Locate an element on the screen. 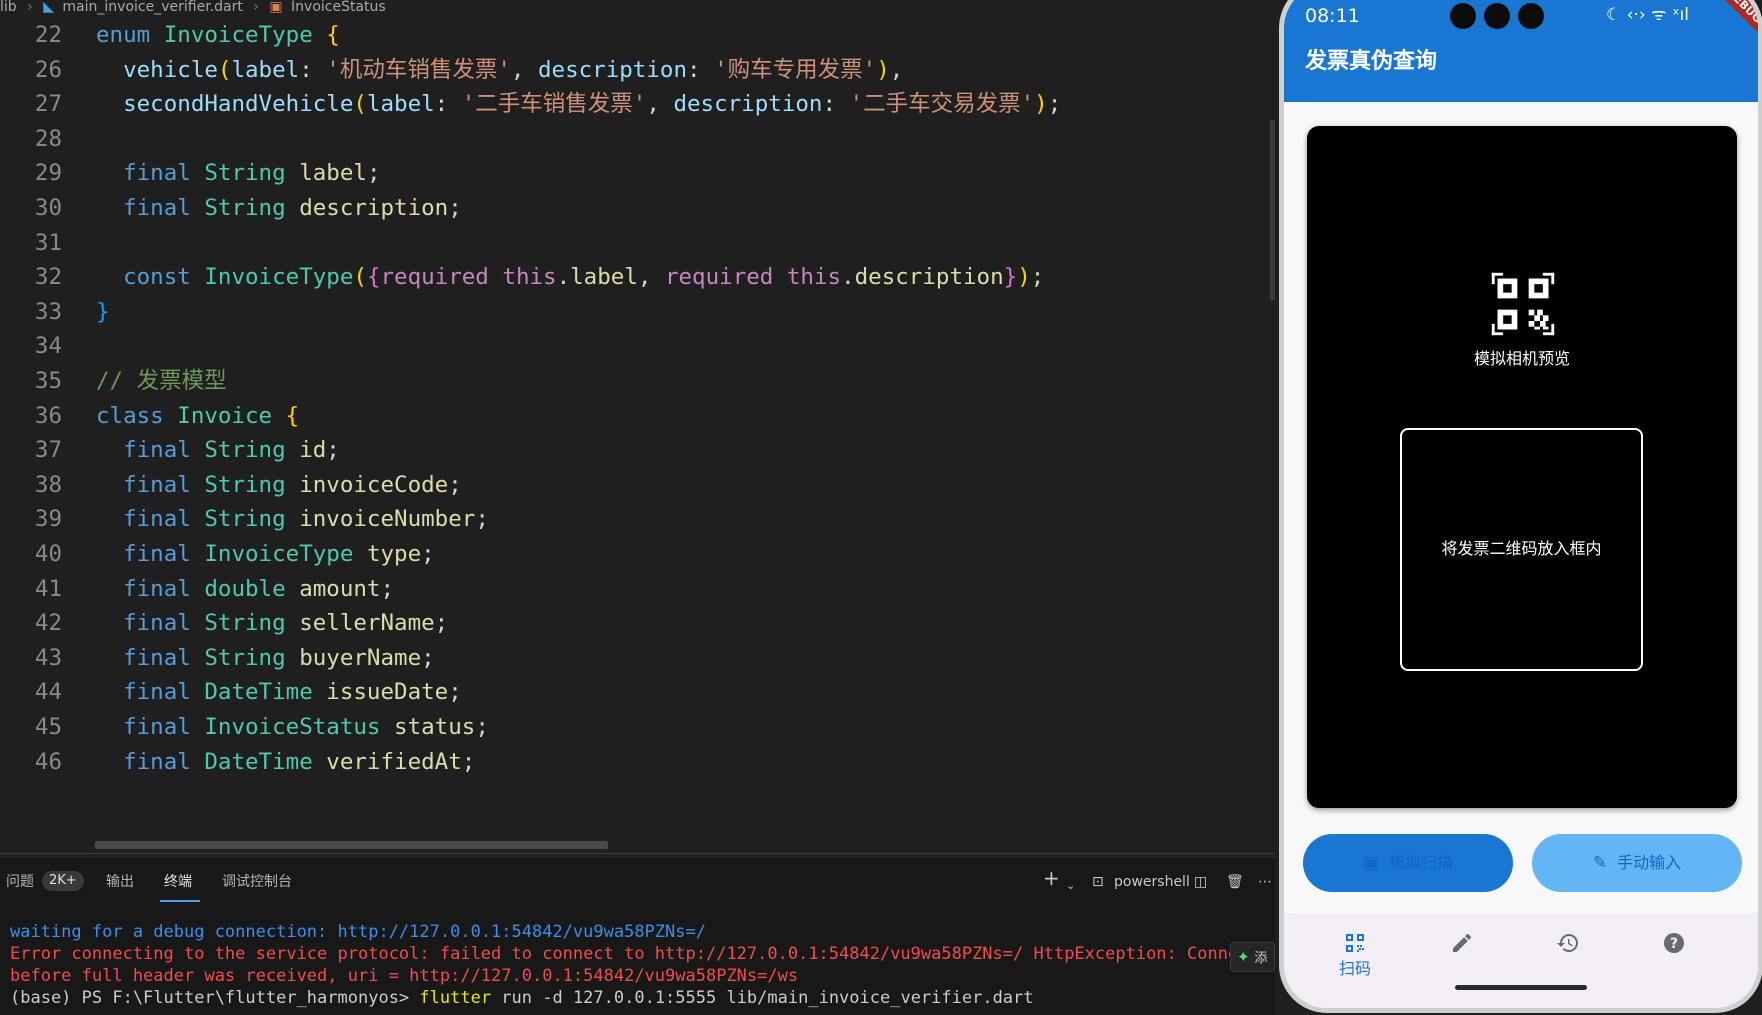 Image resolution: width=1762 pixels, height=1015 pixels. code-line: 34 is located at coordinates (637, 346).